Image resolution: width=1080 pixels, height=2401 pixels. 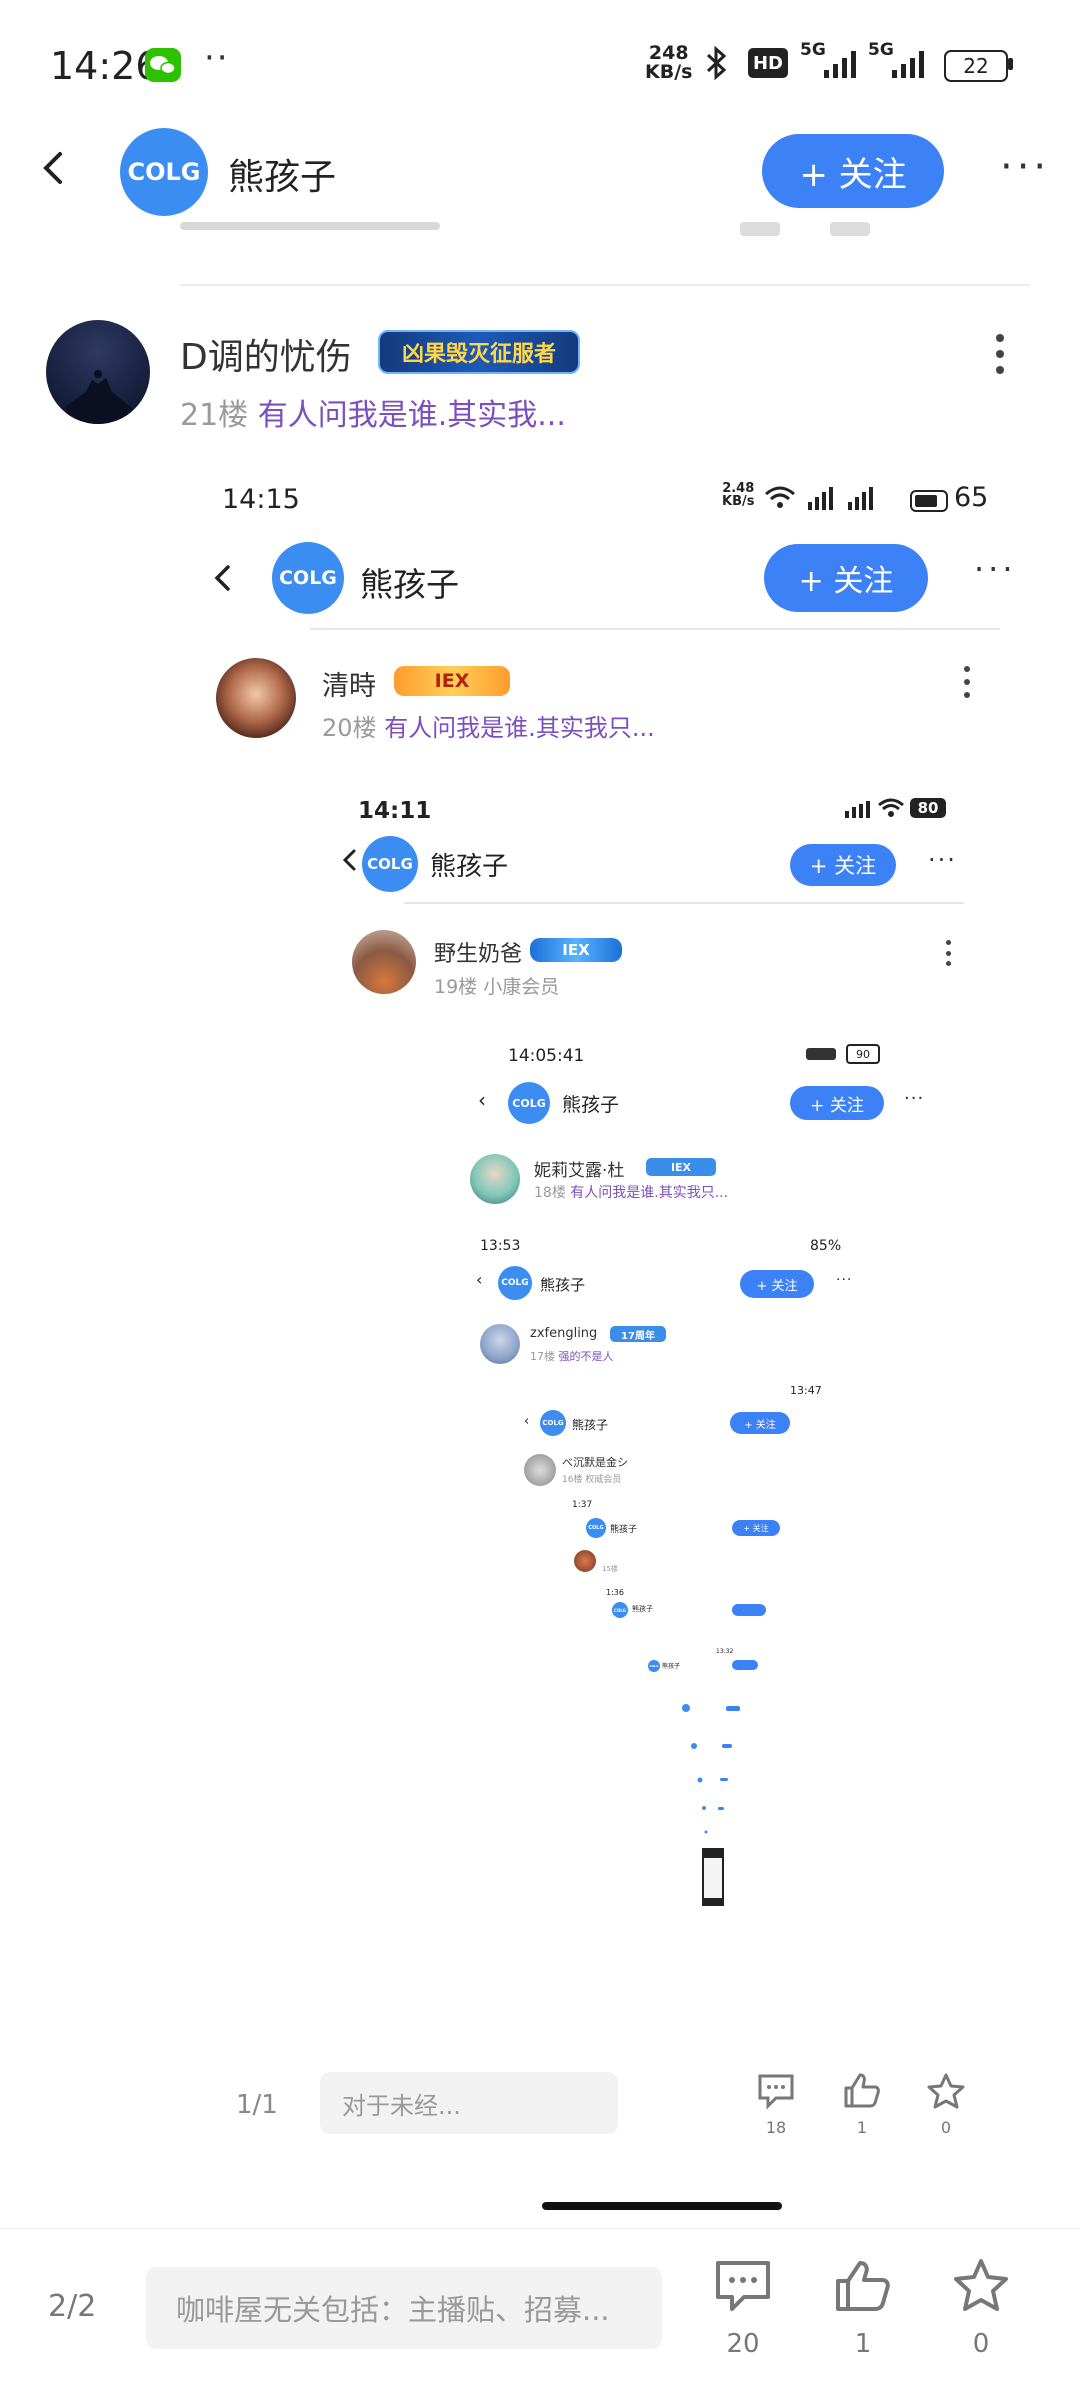 What do you see at coordinates (946, 2127) in the screenshot?
I see `l1-star-count: 0` at bounding box center [946, 2127].